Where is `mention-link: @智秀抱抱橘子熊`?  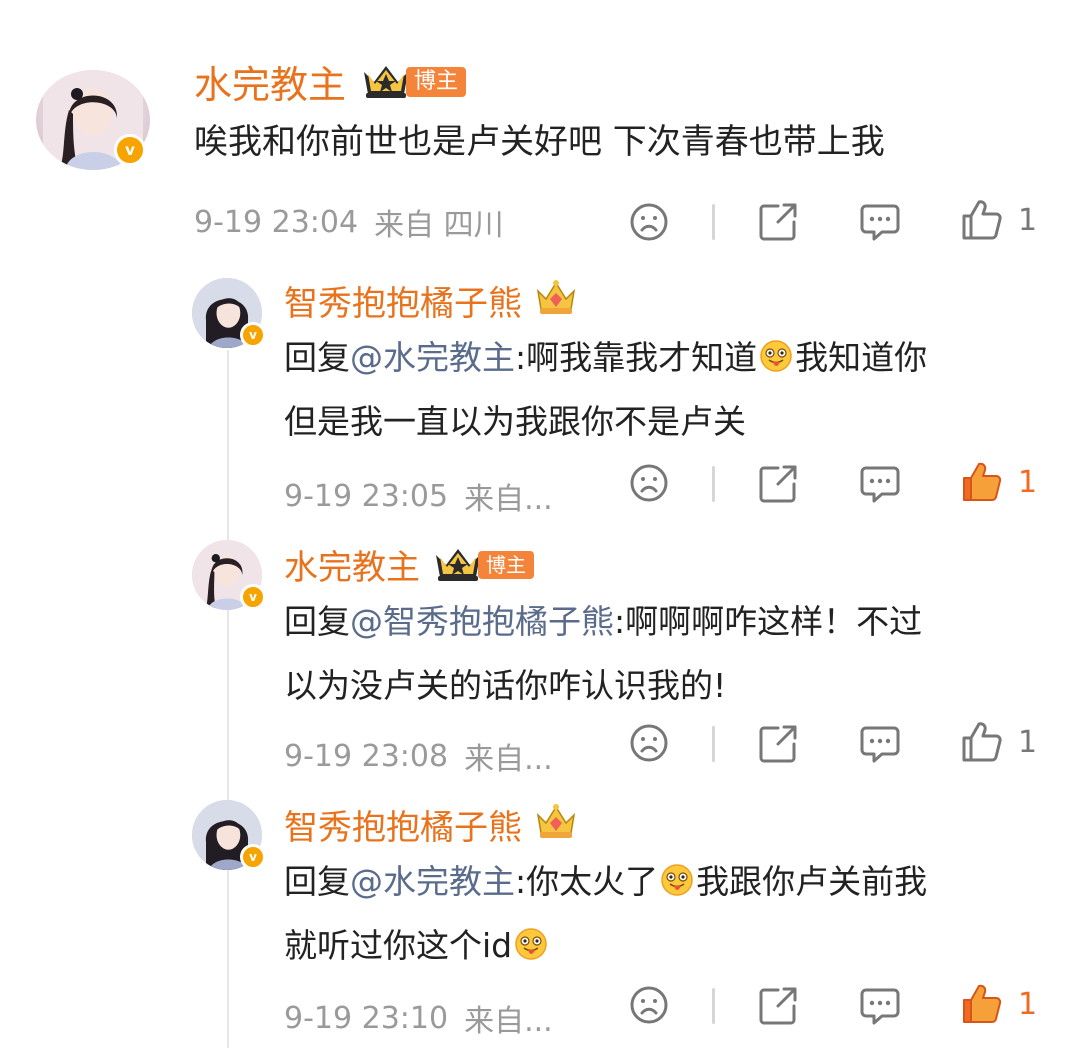
mention-link: @智秀抱抱橘子熊 is located at coordinates (482, 621).